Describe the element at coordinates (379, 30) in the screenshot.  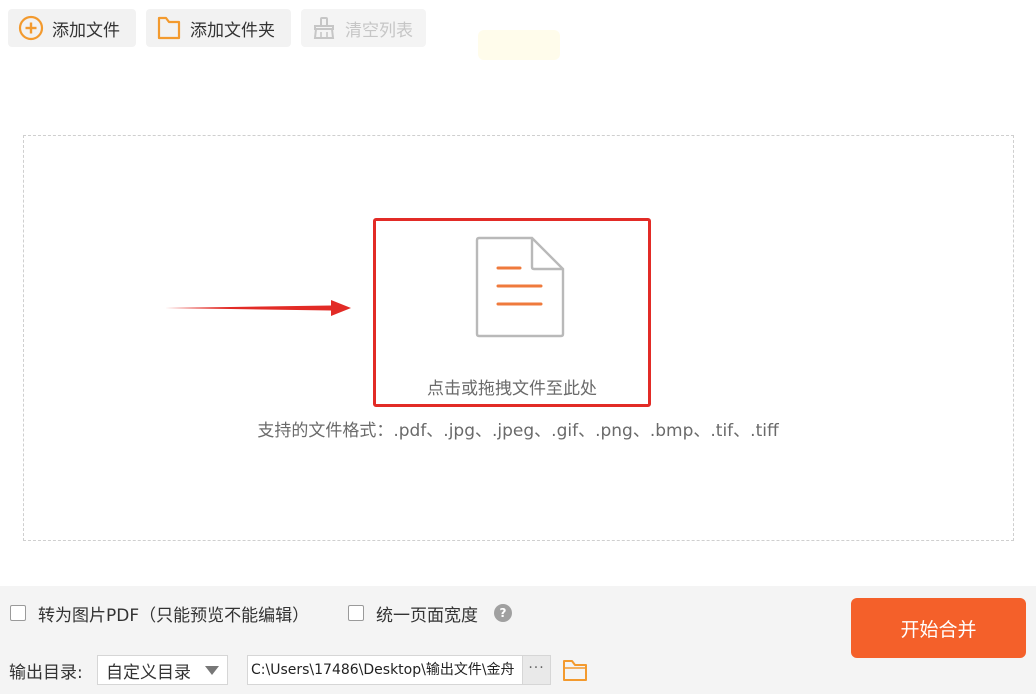
I see `clear-list-label: 清空列表` at that location.